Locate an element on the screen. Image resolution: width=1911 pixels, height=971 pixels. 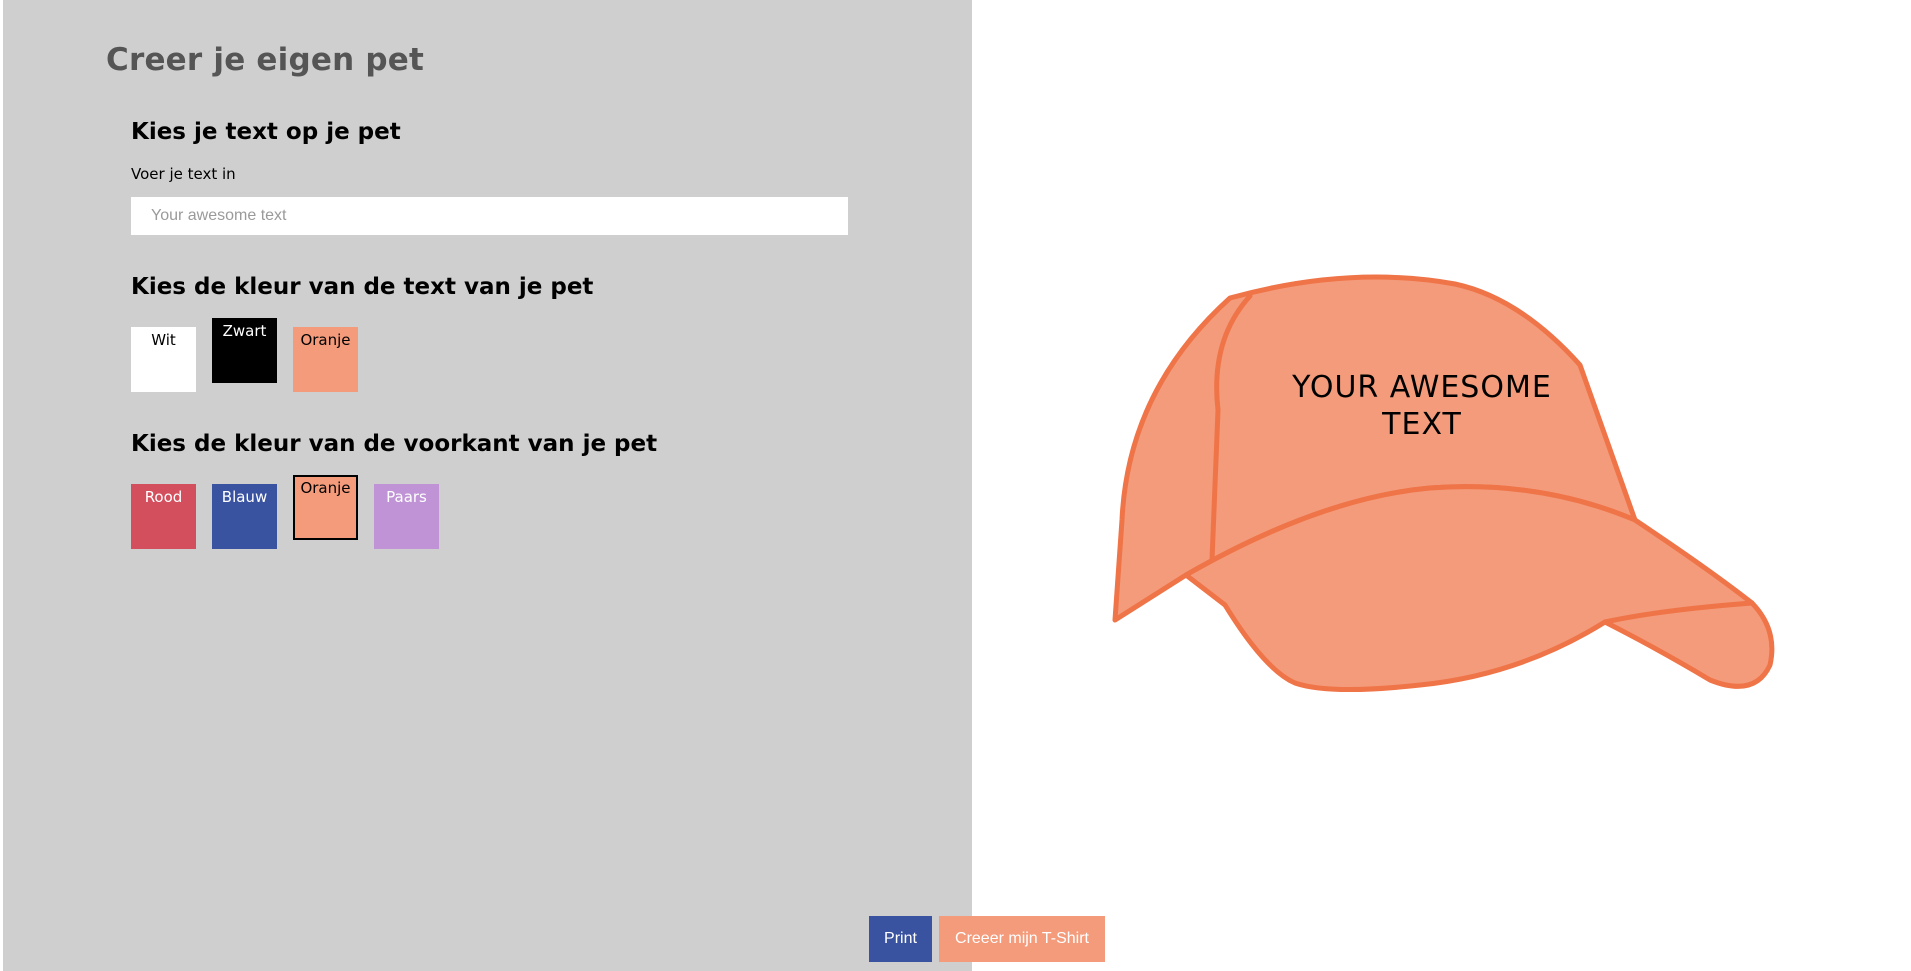
text-section-title: Kies je text op je pet is located at coordinates (266, 132).